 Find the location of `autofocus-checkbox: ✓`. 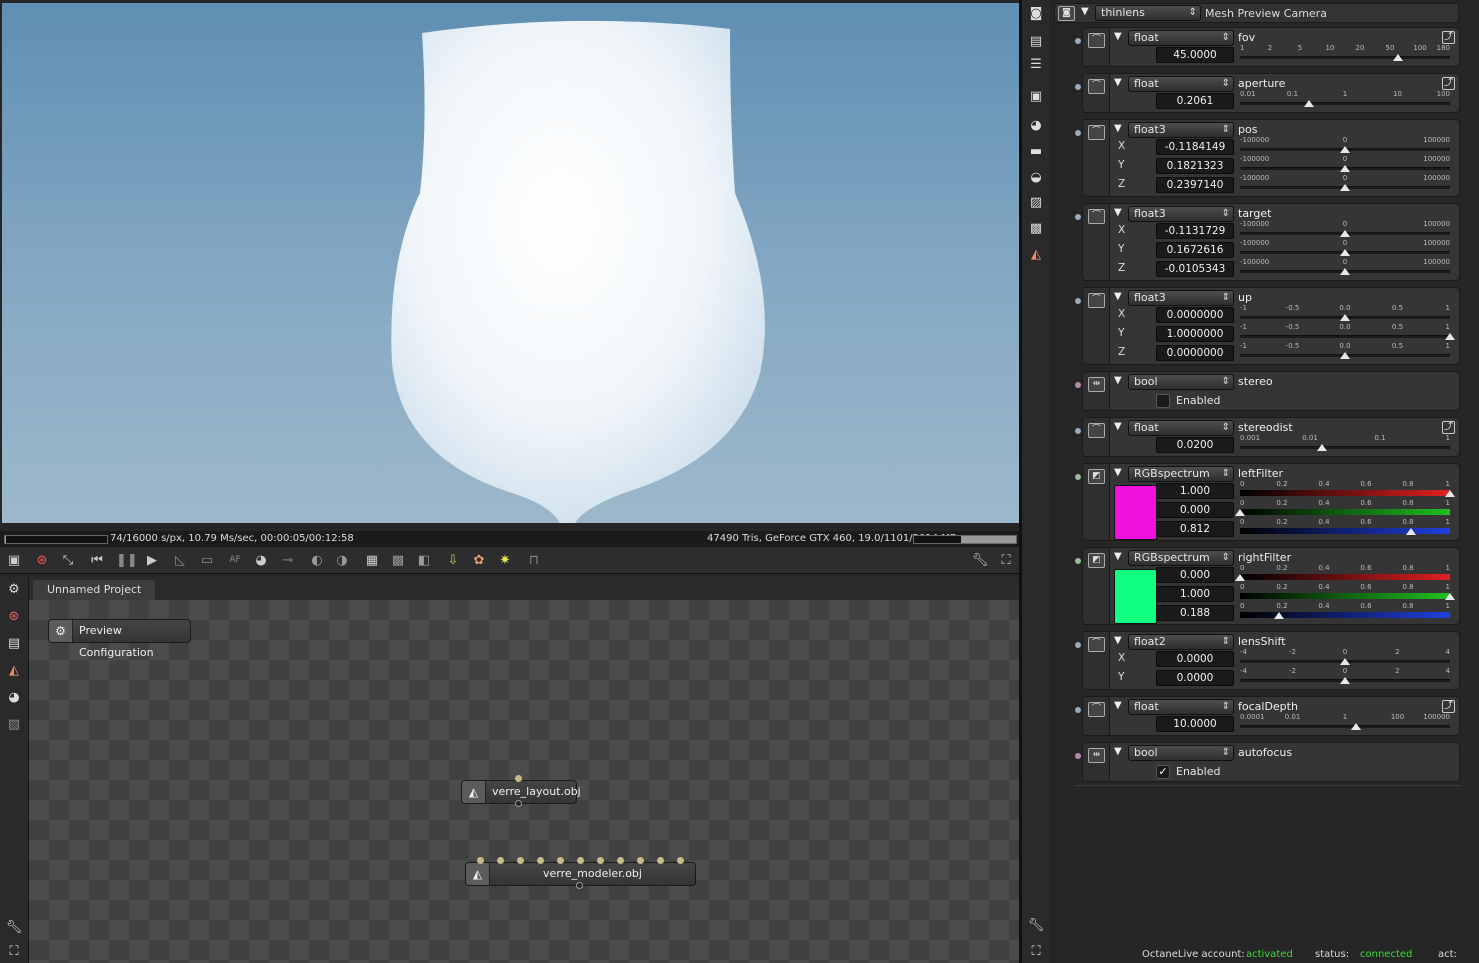

autofocus-checkbox: ✓ is located at coordinates (1163, 772).